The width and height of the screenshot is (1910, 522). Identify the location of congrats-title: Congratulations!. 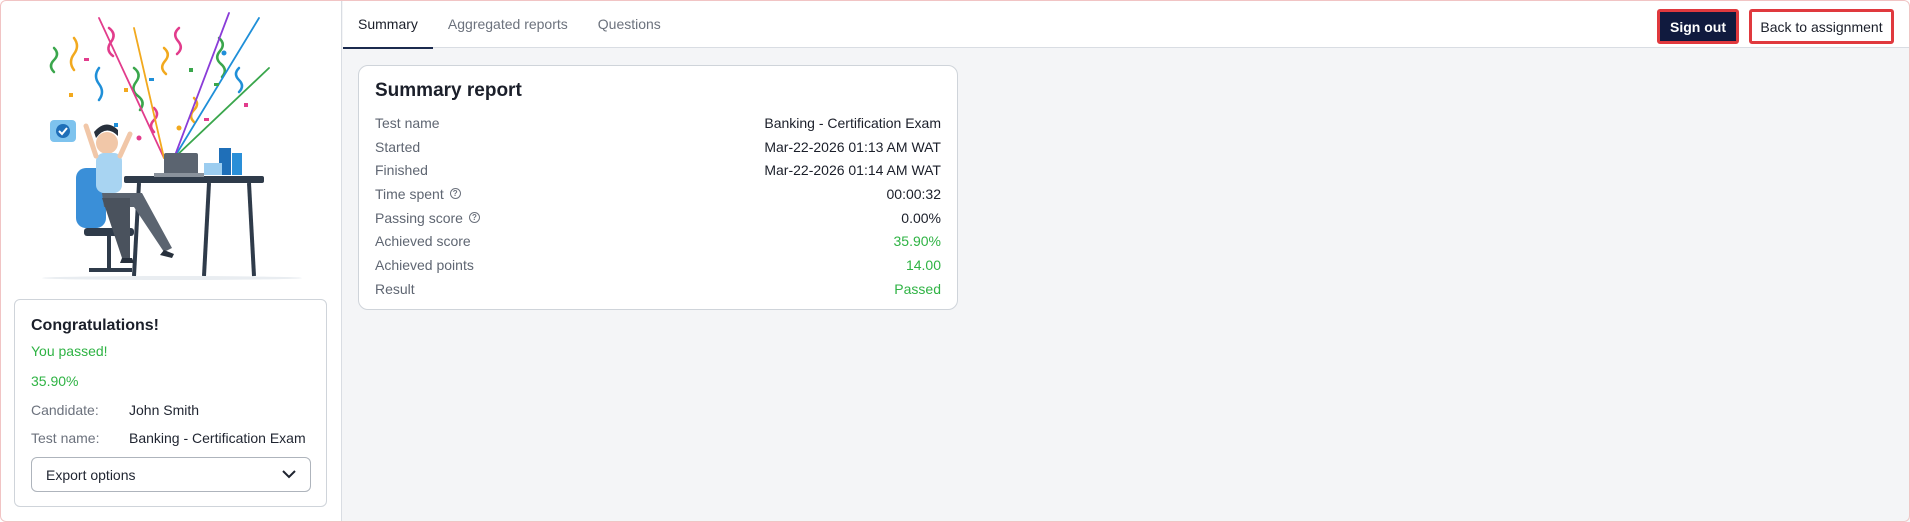
(95, 325).